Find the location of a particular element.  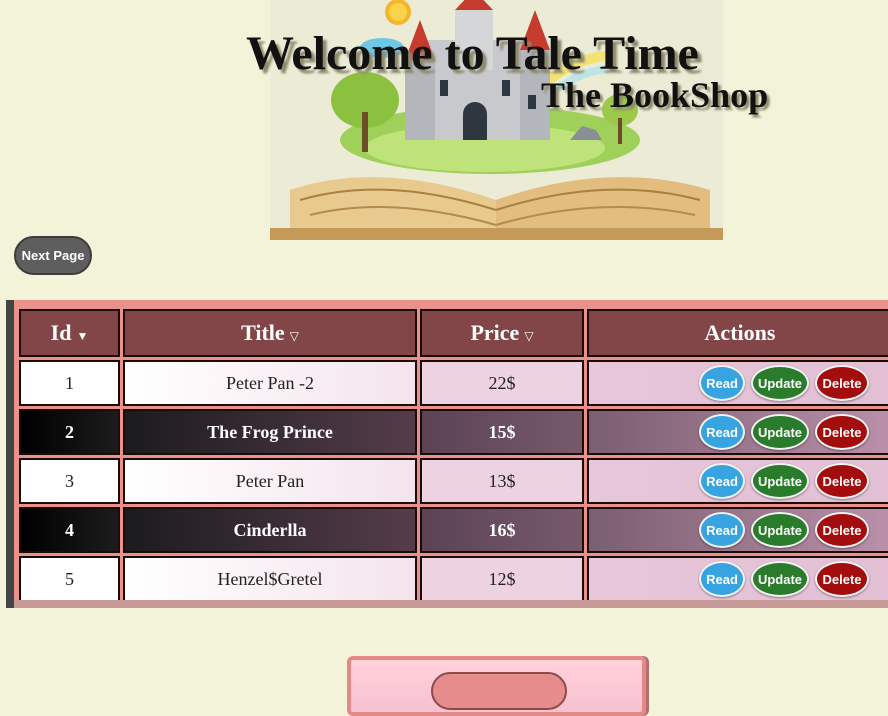

table-row: 2 The Frog Prince 15$ Read Update Delete is located at coordinates (453, 432).